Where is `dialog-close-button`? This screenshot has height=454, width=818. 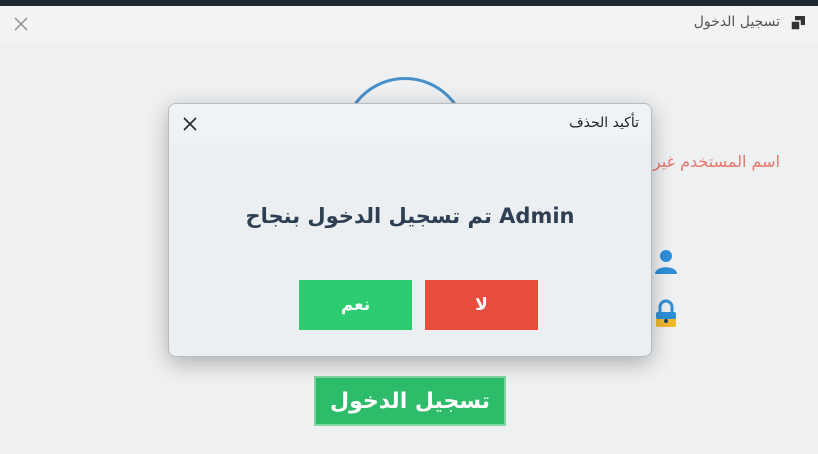
dialog-close-button is located at coordinates (190, 124).